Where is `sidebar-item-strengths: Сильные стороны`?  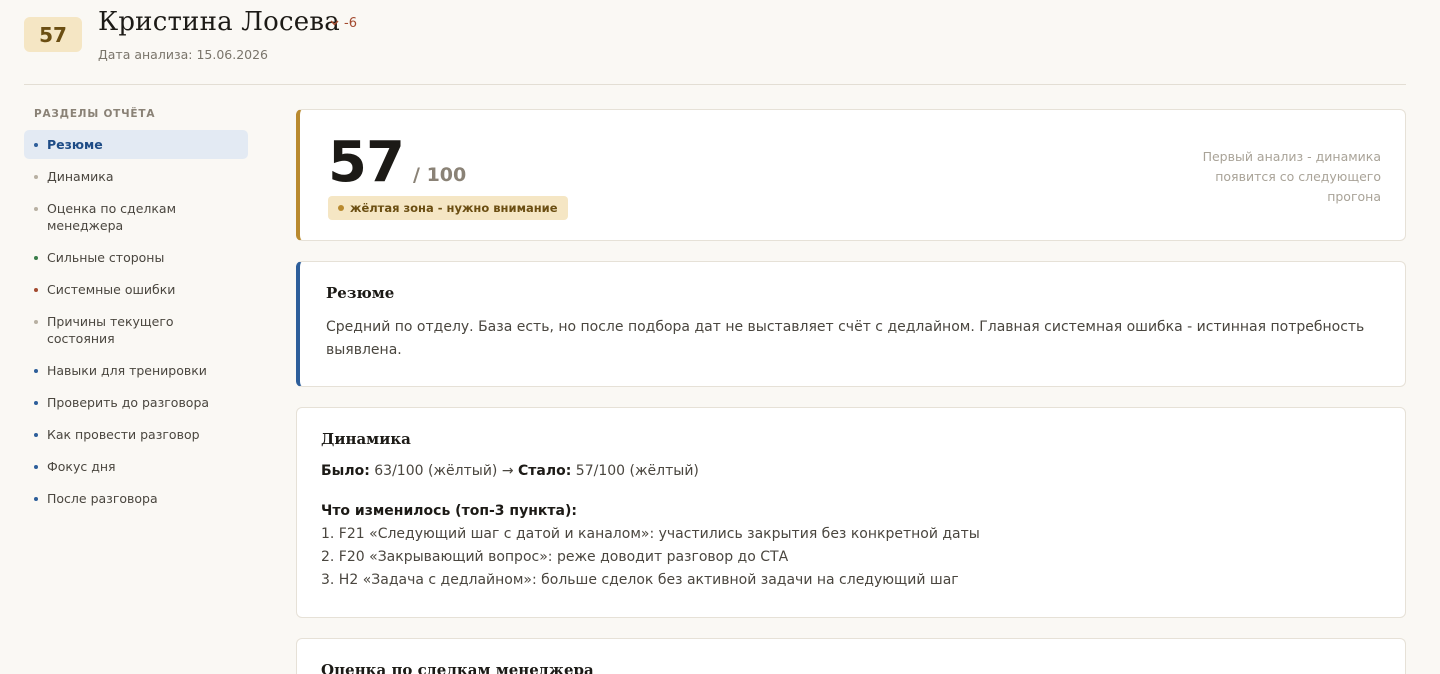
sidebar-item-strengths: Сильные стороны is located at coordinates (136, 257).